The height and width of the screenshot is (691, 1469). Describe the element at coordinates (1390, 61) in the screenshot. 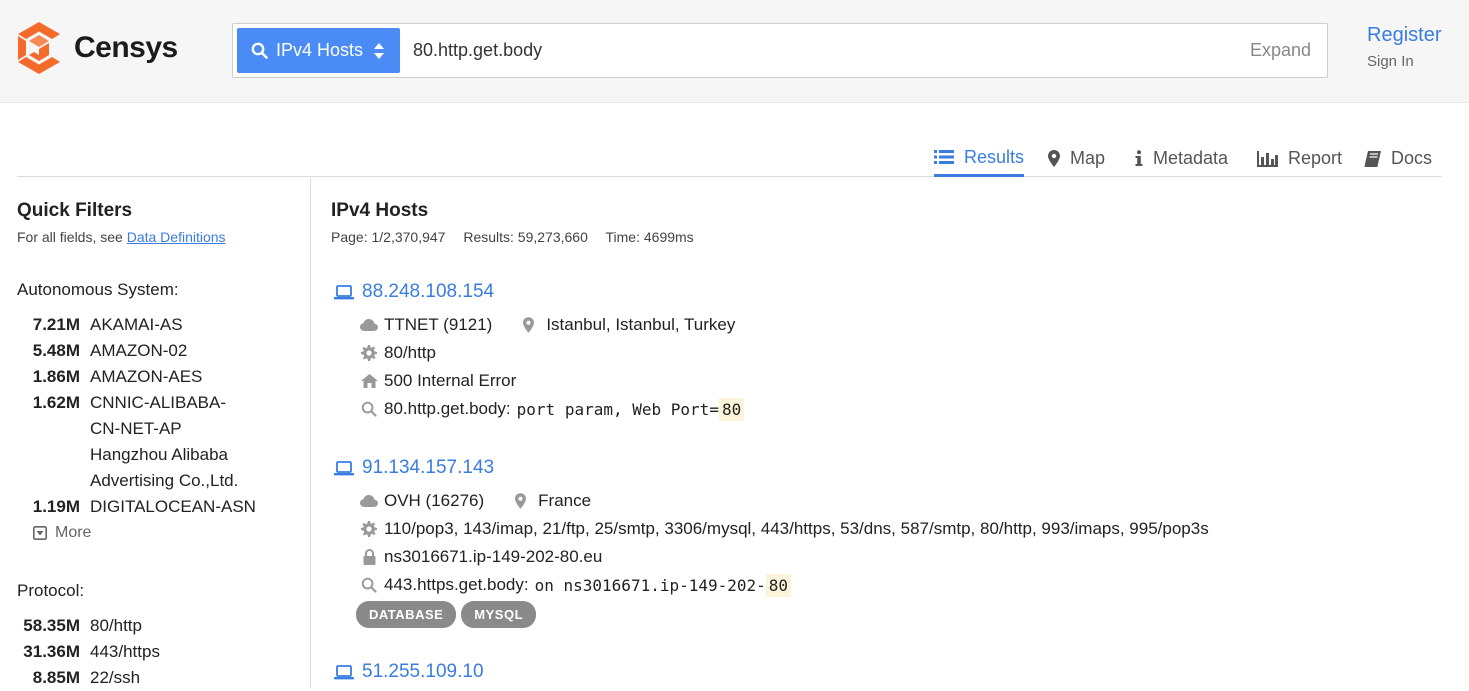

I see `sign-in-link: Sign In` at that location.